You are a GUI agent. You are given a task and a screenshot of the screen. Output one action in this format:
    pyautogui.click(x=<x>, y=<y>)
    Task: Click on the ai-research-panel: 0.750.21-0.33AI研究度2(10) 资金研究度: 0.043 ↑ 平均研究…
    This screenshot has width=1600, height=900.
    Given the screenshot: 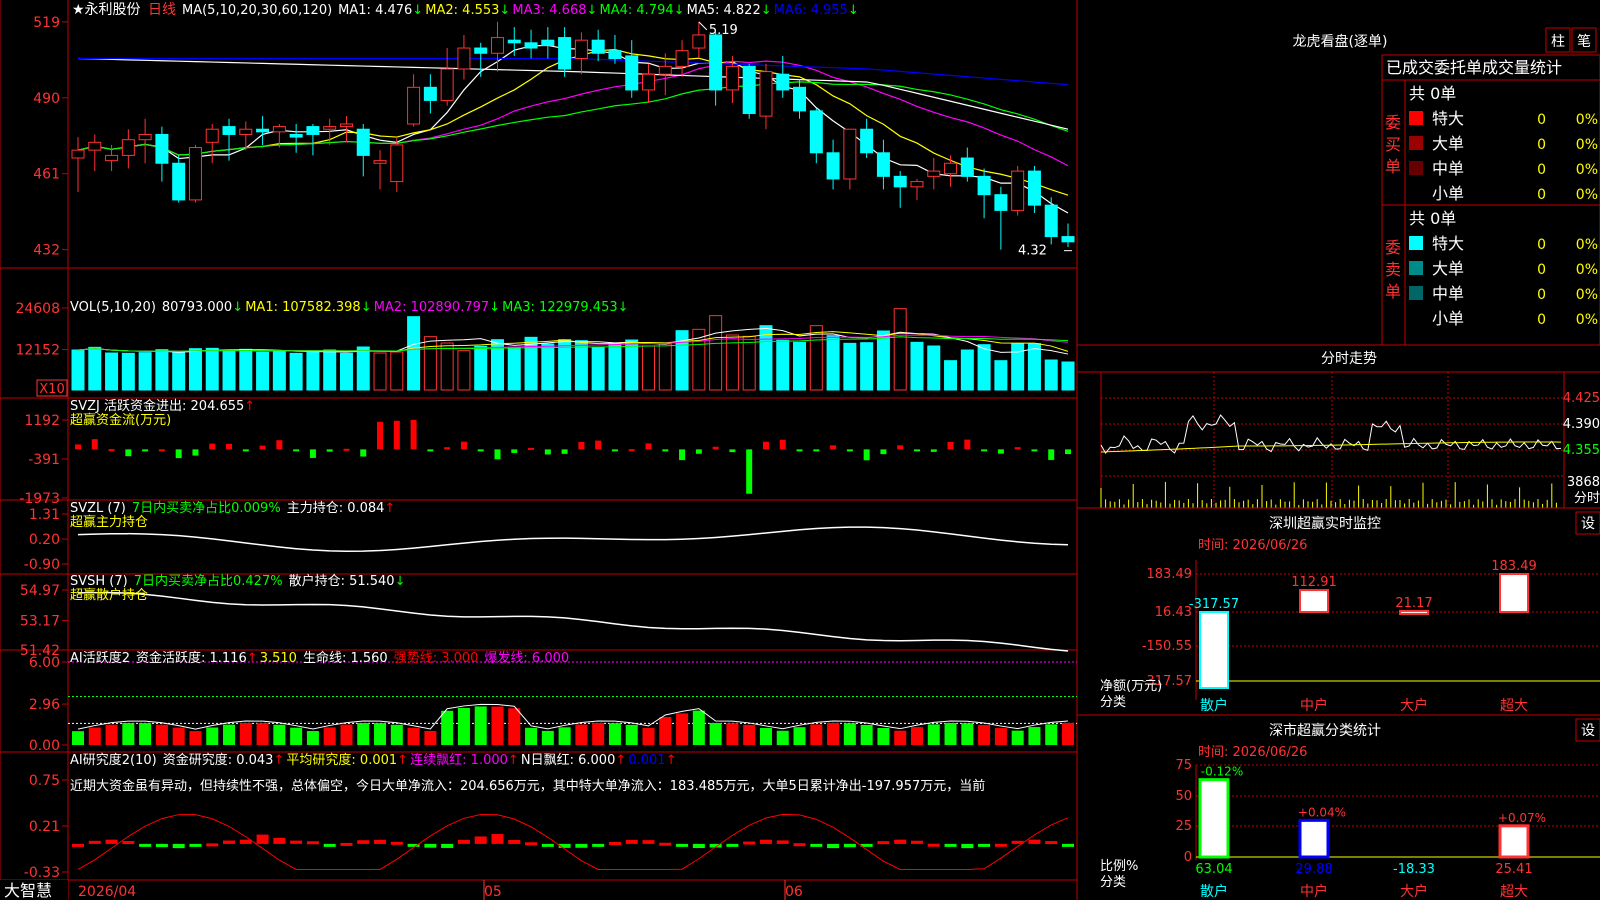 What is the action you would take?
    pyautogui.click(x=549, y=816)
    